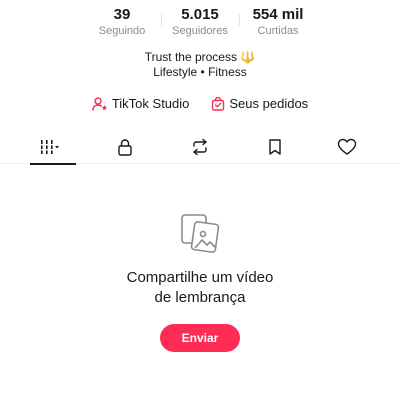 The image size is (400, 400). I want to click on bookmark-icon, so click(275, 149).